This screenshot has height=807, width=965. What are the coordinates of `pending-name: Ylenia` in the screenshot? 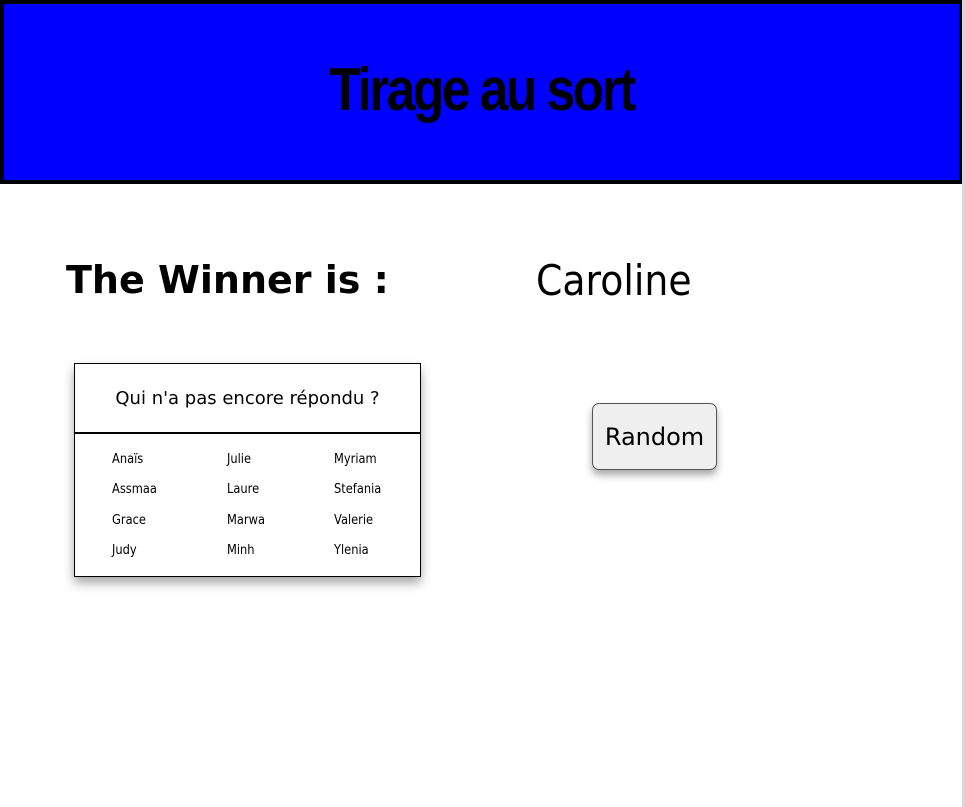 It's located at (351, 550).